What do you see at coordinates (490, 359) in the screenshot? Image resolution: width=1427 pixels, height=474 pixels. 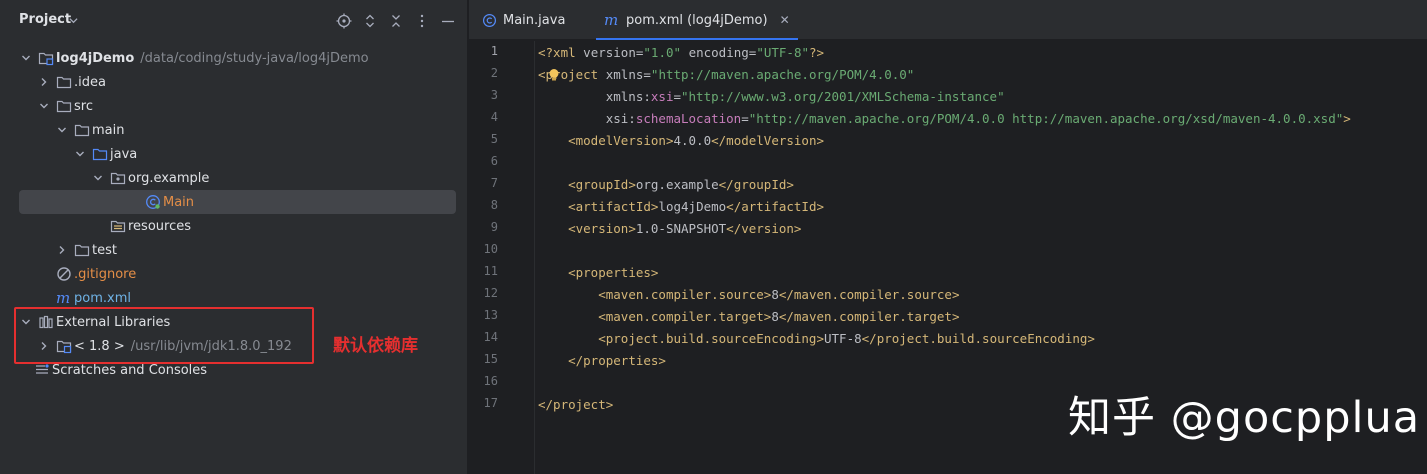 I see `line-number: 15` at bounding box center [490, 359].